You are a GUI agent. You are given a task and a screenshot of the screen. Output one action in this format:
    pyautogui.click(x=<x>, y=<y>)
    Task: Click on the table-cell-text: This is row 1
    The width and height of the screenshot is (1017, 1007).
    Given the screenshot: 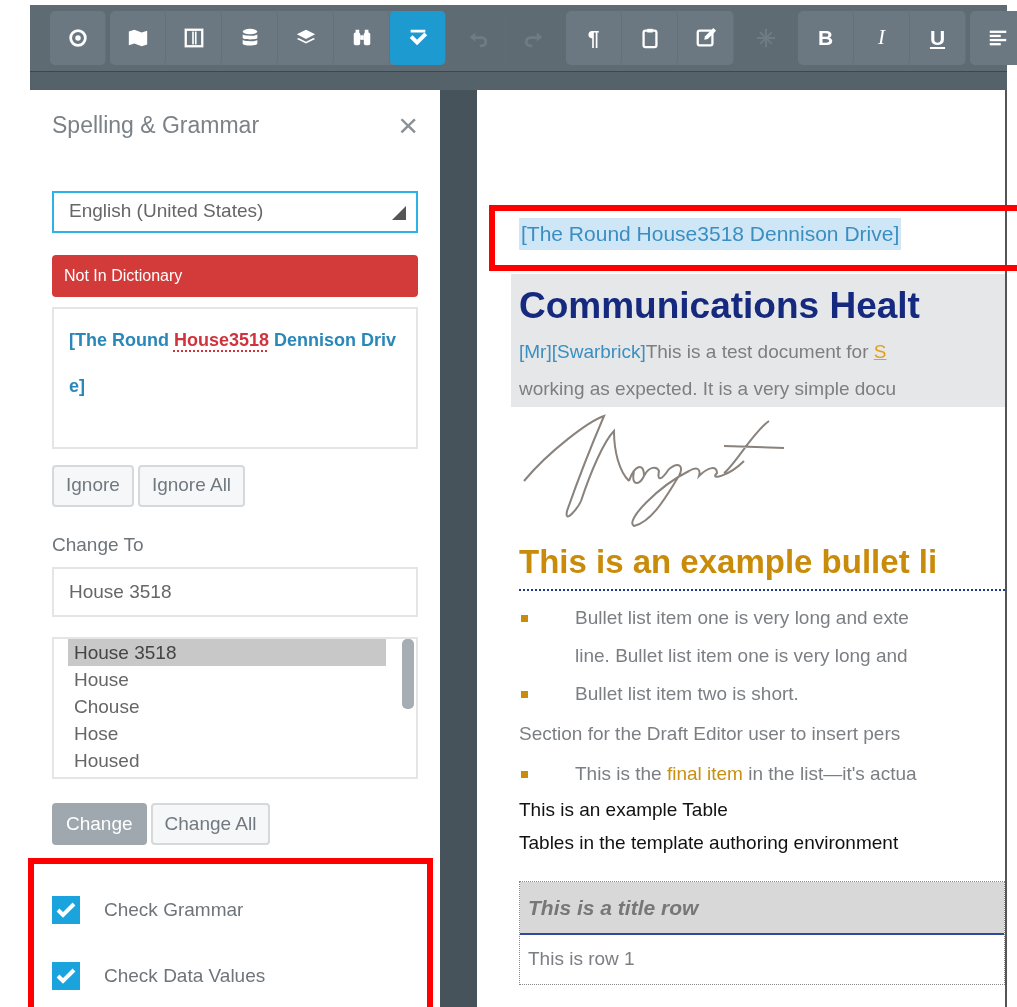 What is the action you would take?
    pyautogui.click(x=581, y=959)
    